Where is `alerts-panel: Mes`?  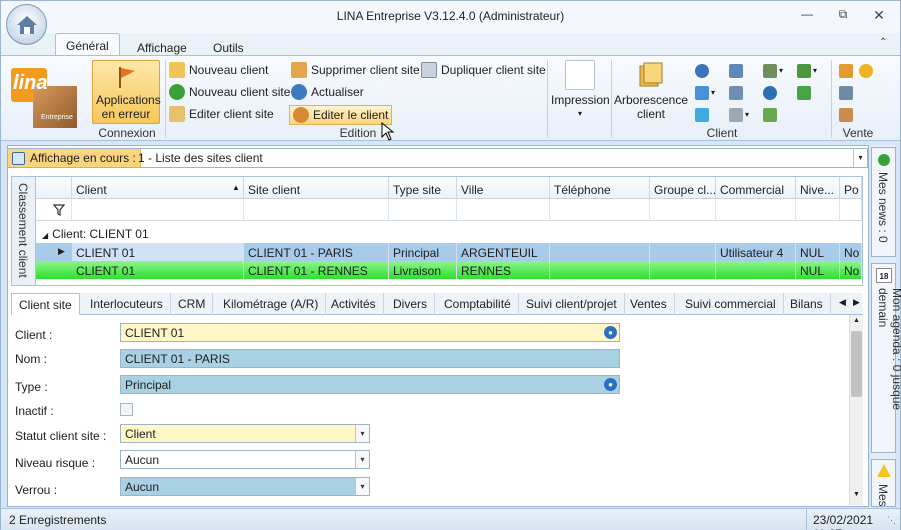
alerts-panel: Mes is located at coordinates (883, 483).